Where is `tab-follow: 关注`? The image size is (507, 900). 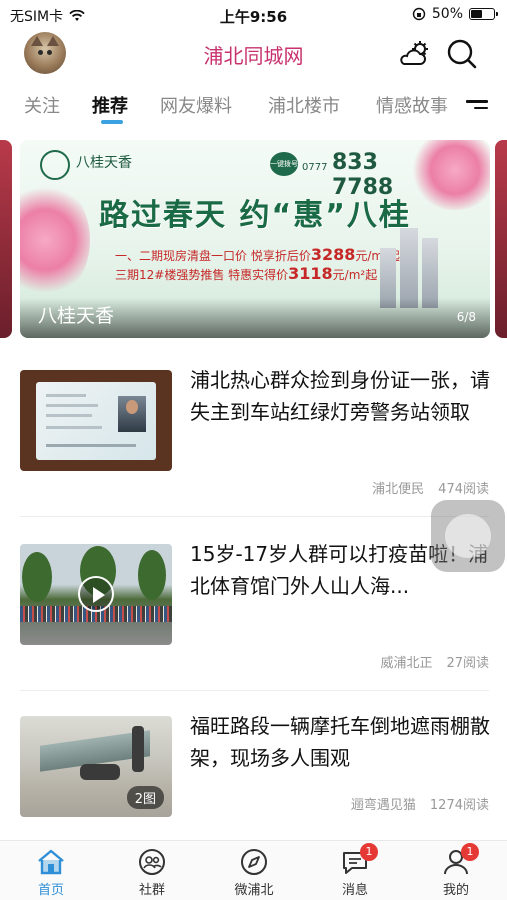 tab-follow: 关注 is located at coordinates (42, 105).